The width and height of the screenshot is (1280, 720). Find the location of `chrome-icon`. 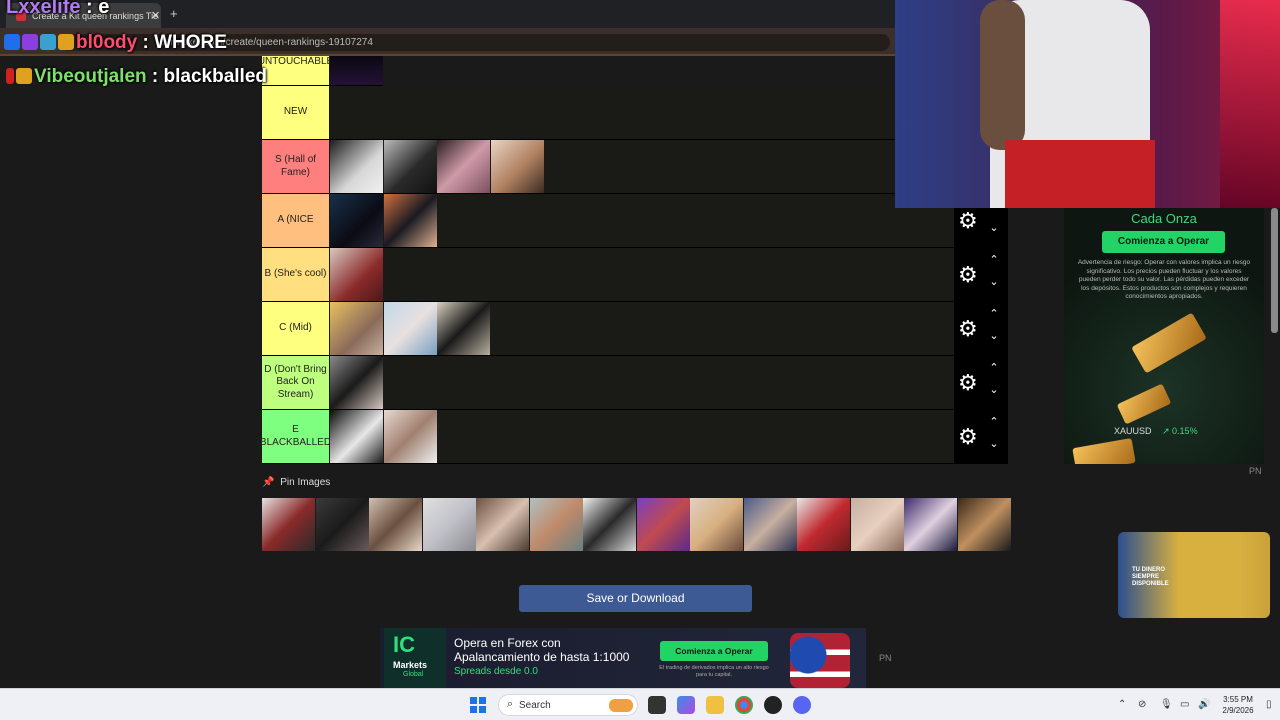

chrome-icon is located at coordinates (744, 705).